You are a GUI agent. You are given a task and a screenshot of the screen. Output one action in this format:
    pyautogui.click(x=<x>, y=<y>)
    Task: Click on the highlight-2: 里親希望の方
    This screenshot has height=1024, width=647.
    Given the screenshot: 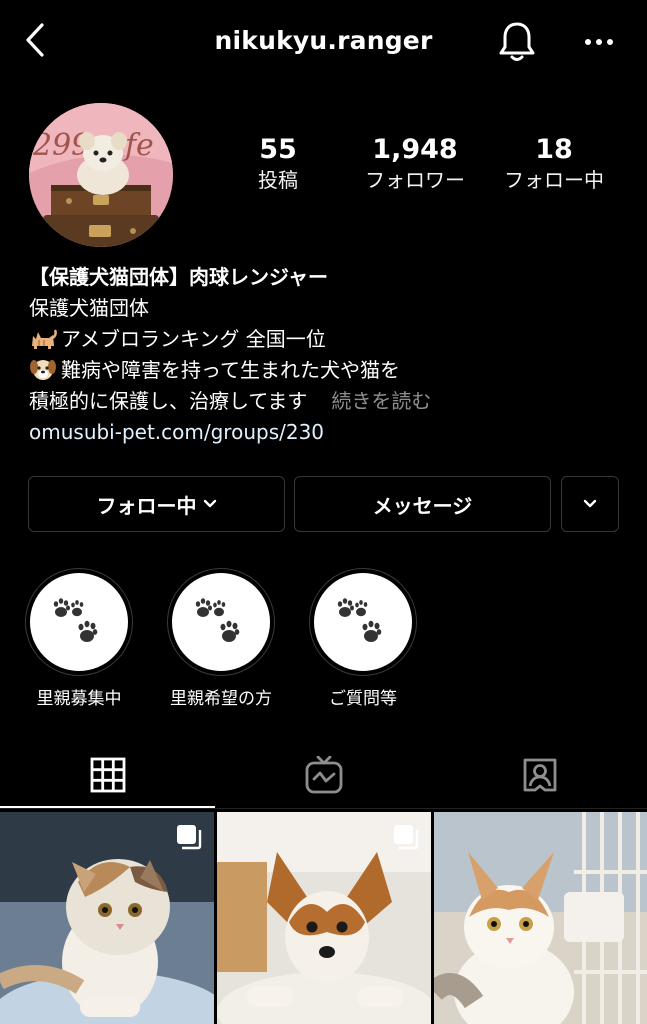 What is the action you would take?
    pyautogui.click(x=221, y=638)
    